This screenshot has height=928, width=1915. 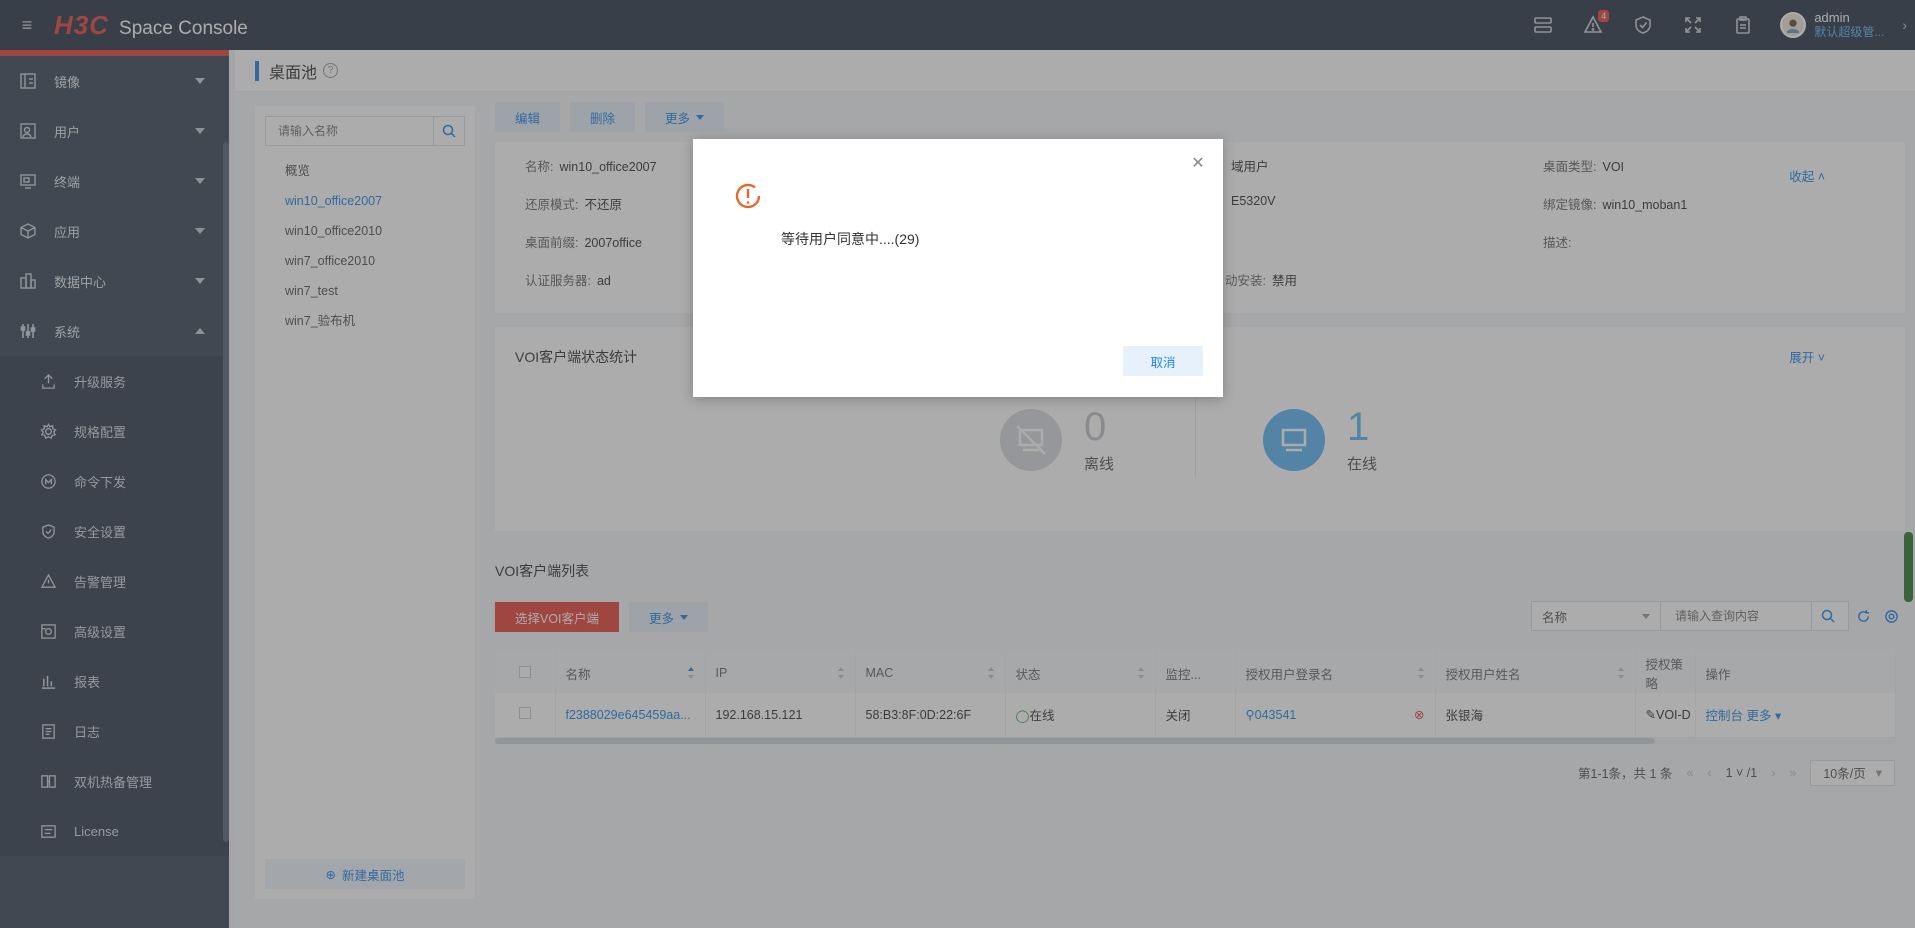 What do you see at coordinates (748, 196) in the screenshot?
I see `warning-icon` at bounding box center [748, 196].